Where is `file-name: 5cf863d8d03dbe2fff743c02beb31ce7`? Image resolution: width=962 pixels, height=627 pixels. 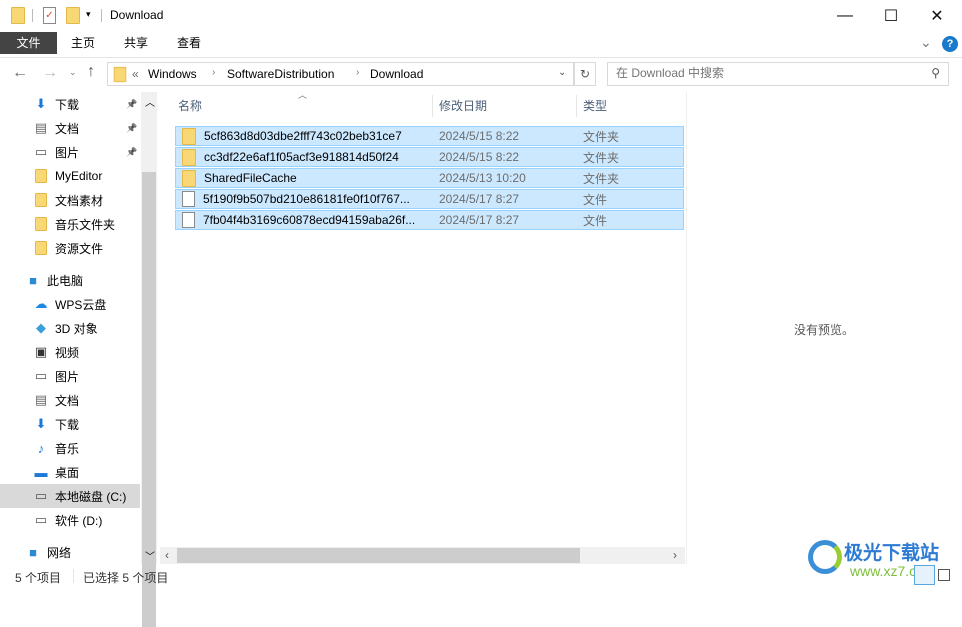 file-name: 5cf863d8d03dbe2fff743c02beb31ce7 is located at coordinates (303, 136).